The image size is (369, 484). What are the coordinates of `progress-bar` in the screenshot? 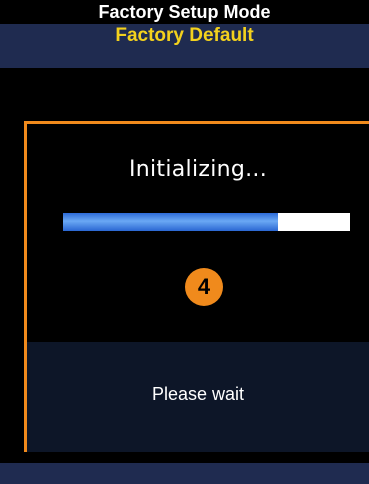 It's located at (206, 222).